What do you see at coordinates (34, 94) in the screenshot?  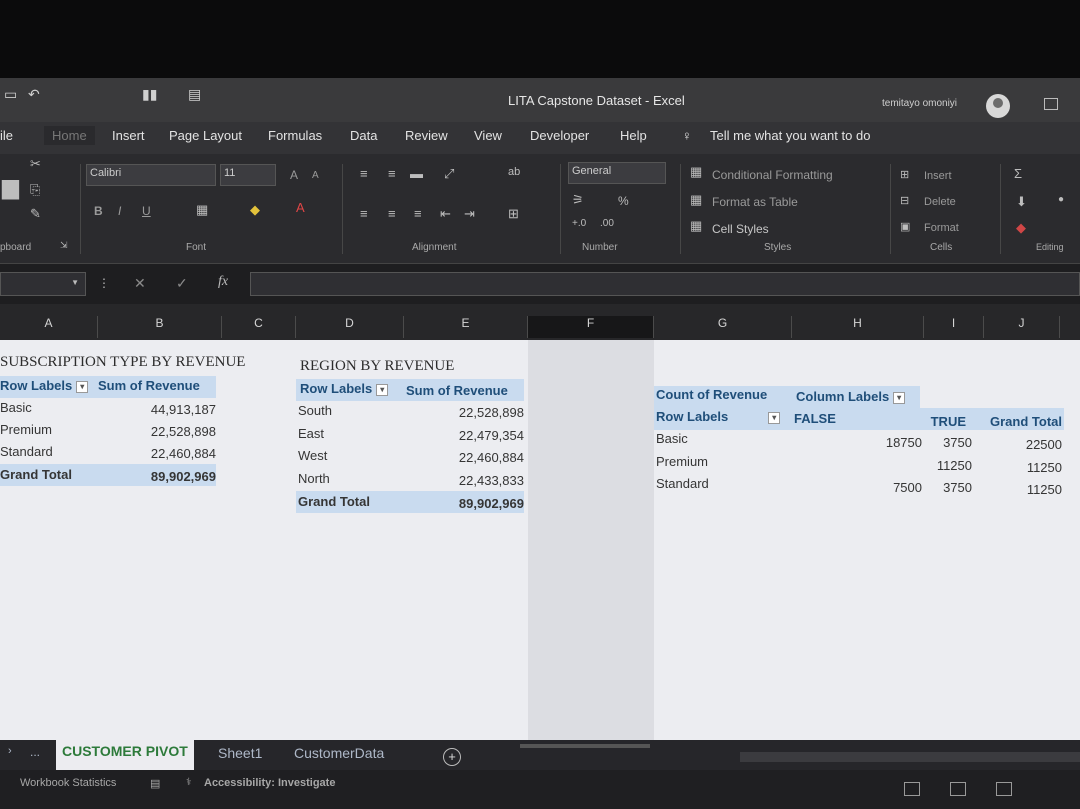 I see `undo-icon: ↶` at bounding box center [34, 94].